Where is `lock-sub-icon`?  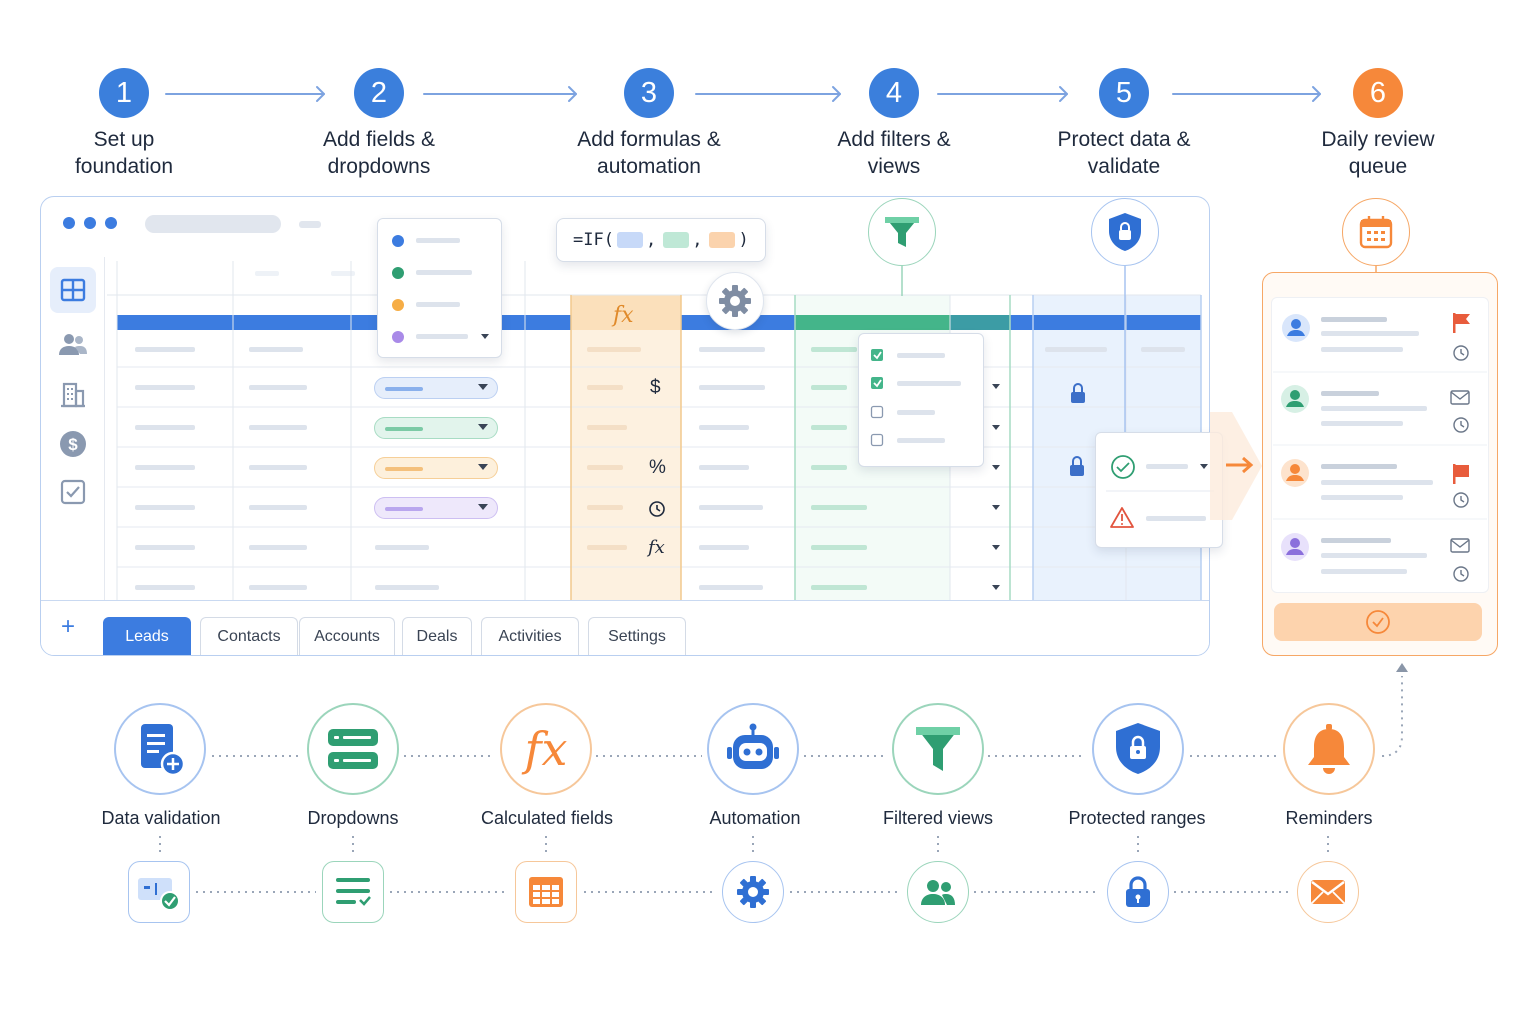 lock-sub-icon is located at coordinates (1138, 892).